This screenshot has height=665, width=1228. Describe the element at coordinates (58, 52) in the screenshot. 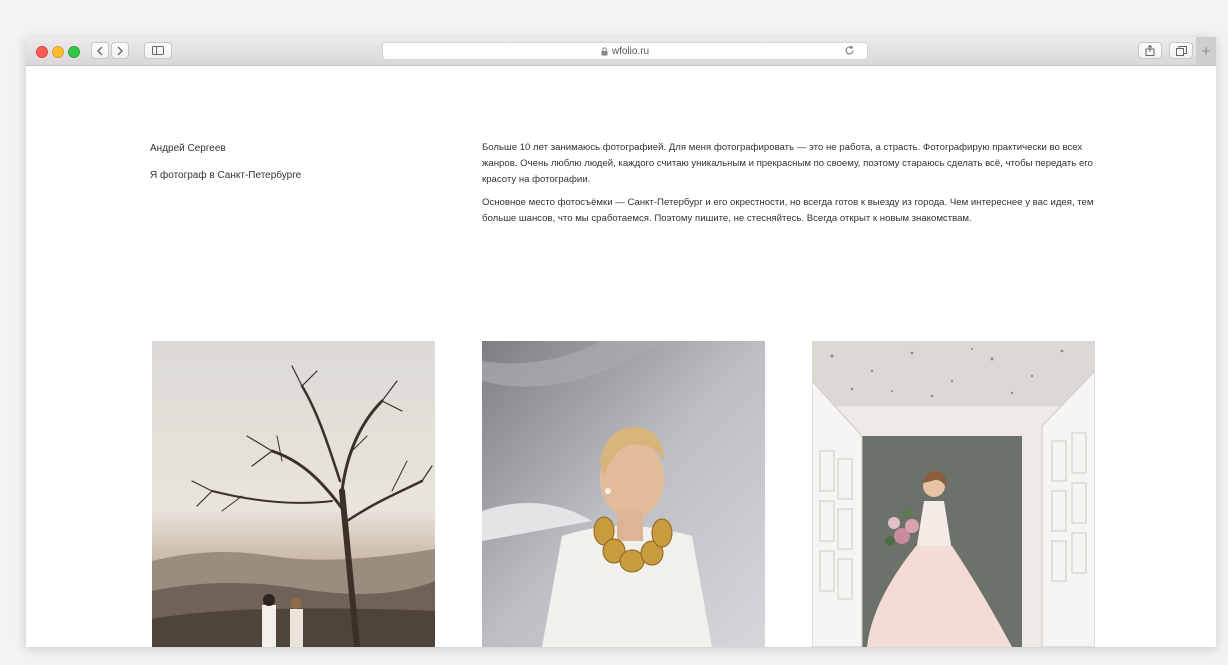

I see `minimize-window-button` at that location.